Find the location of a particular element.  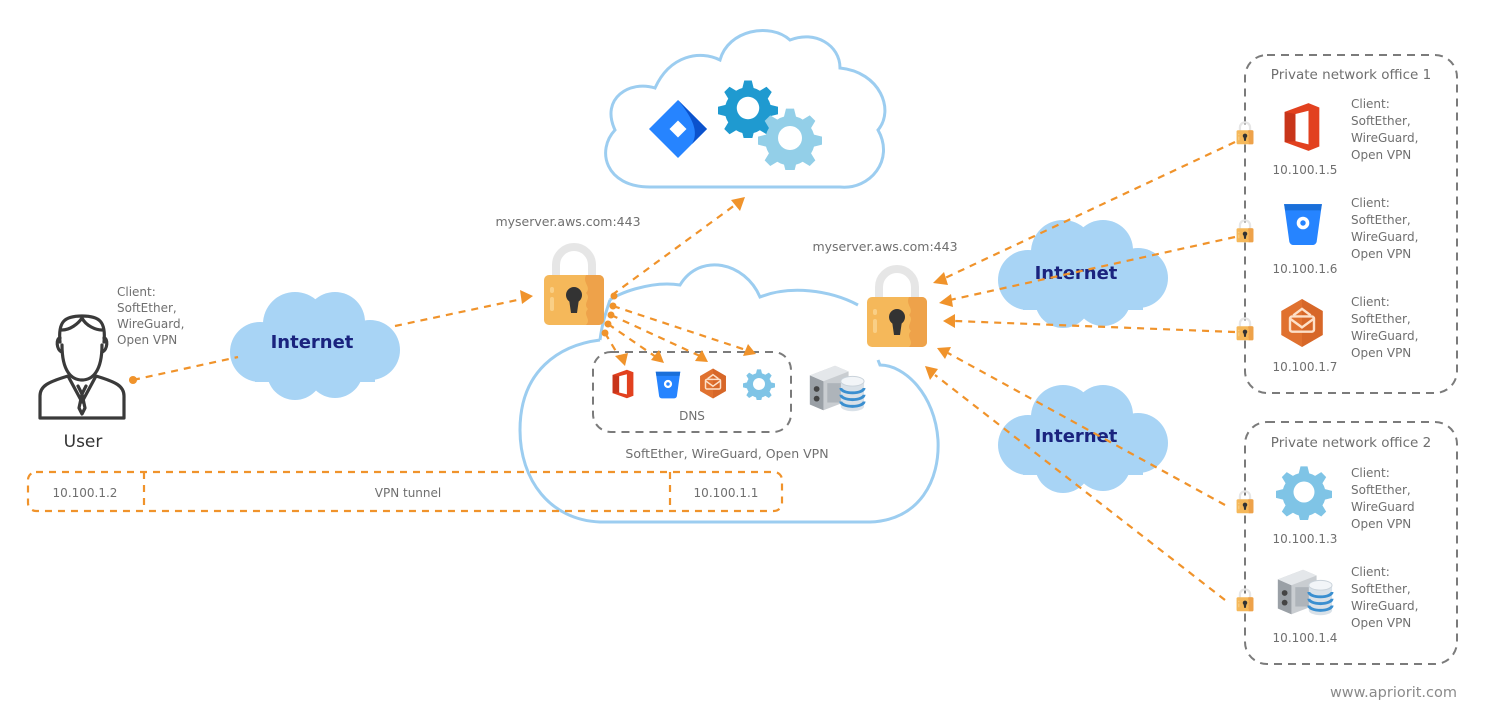

internet-cloud-left: Internet is located at coordinates (315, 346).